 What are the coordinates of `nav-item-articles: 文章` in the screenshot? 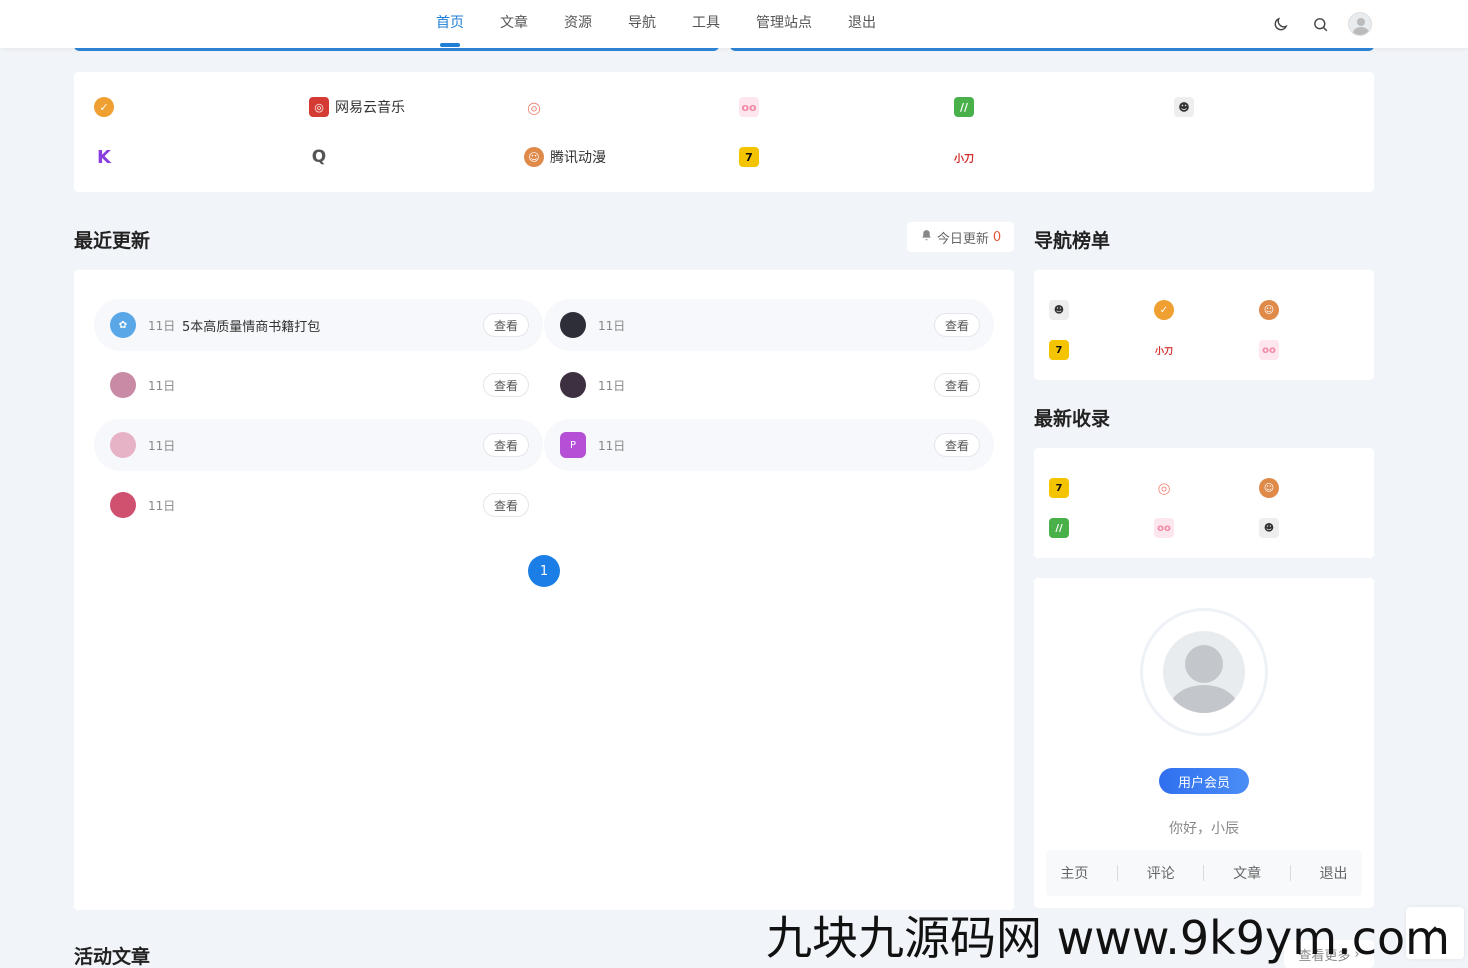 It's located at (514, 24).